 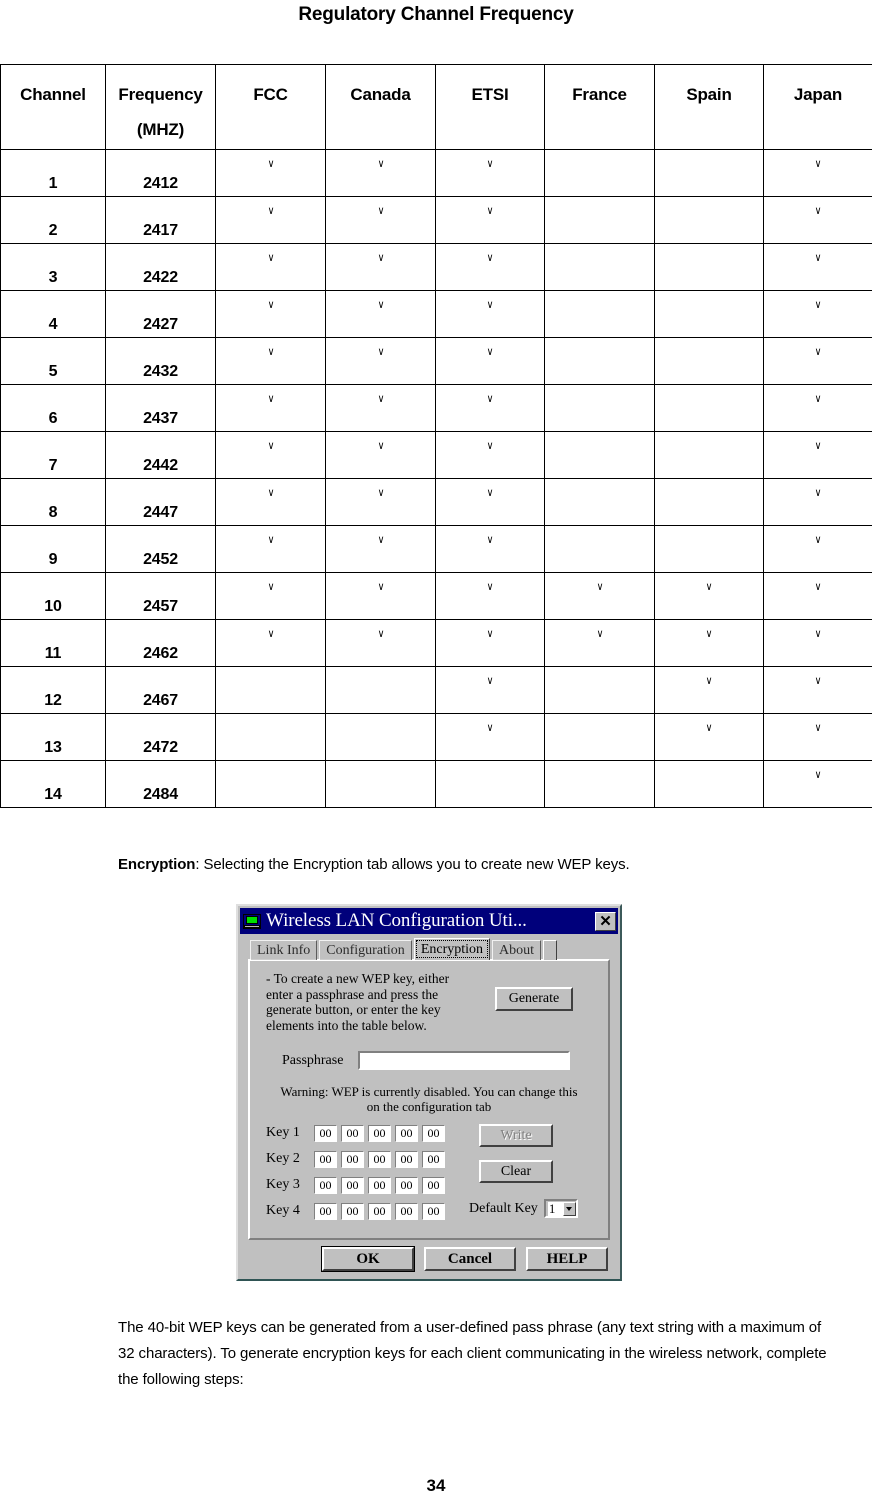 What do you see at coordinates (53, 643) in the screenshot?
I see `cell-channel: 11` at bounding box center [53, 643].